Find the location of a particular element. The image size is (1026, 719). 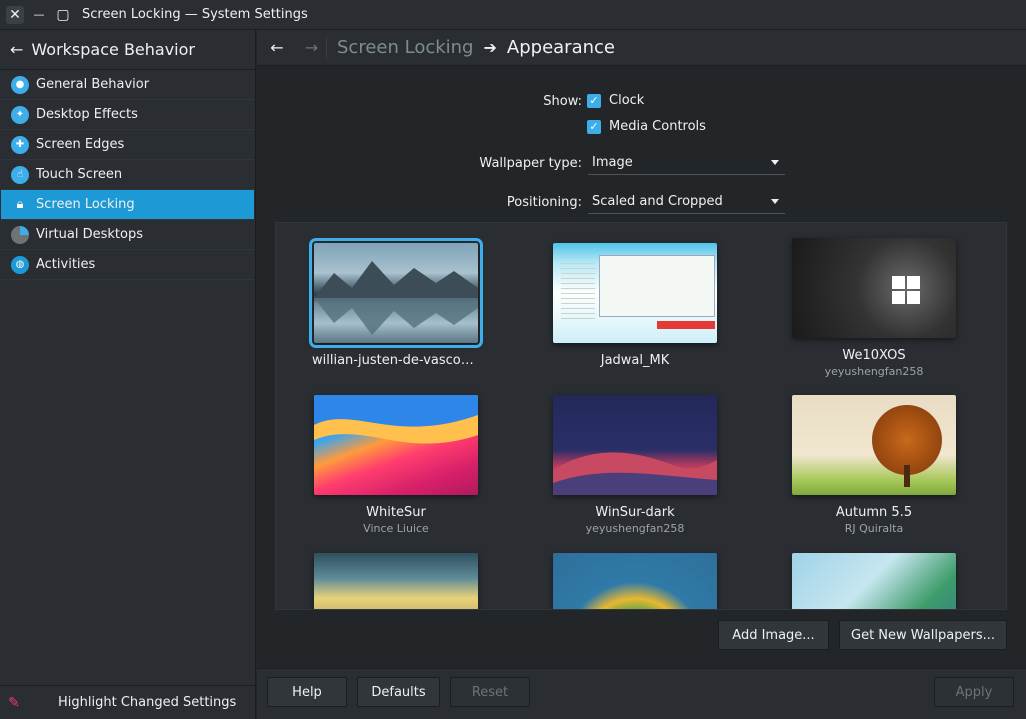

clock-label: Clock is located at coordinates (627, 100).